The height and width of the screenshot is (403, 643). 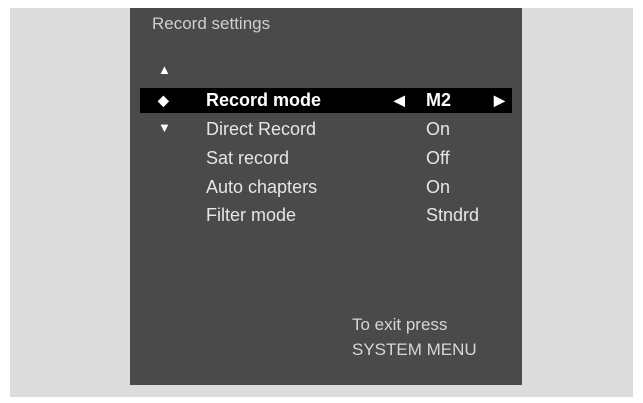 What do you see at coordinates (264, 100) in the screenshot?
I see `menu-item-label: Record mode` at bounding box center [264, 100].